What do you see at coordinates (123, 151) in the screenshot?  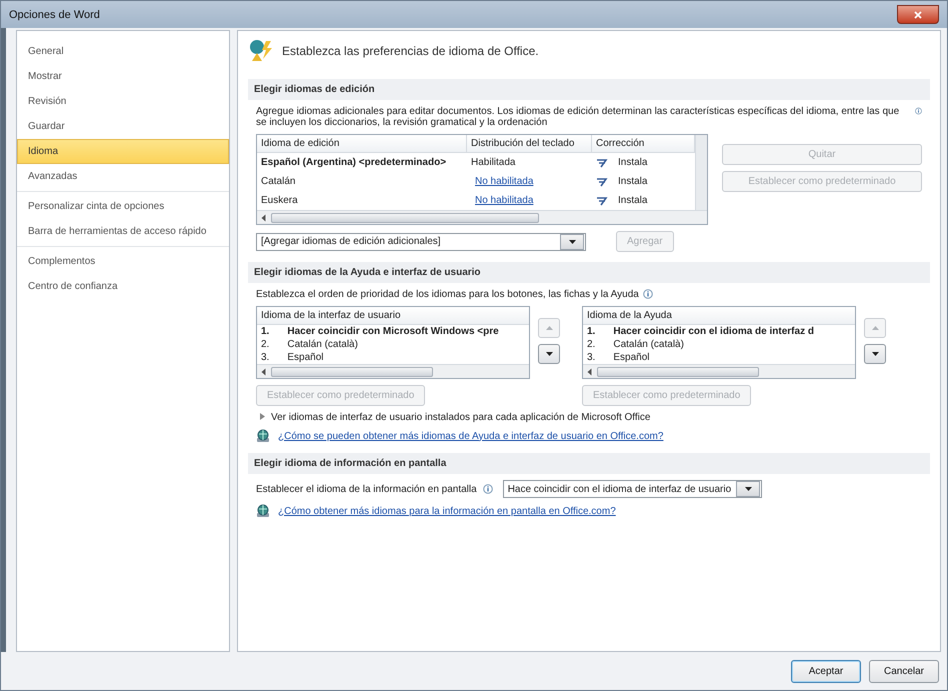 I see `sidebar-item: Idioma` at bounding box center [123, 151].